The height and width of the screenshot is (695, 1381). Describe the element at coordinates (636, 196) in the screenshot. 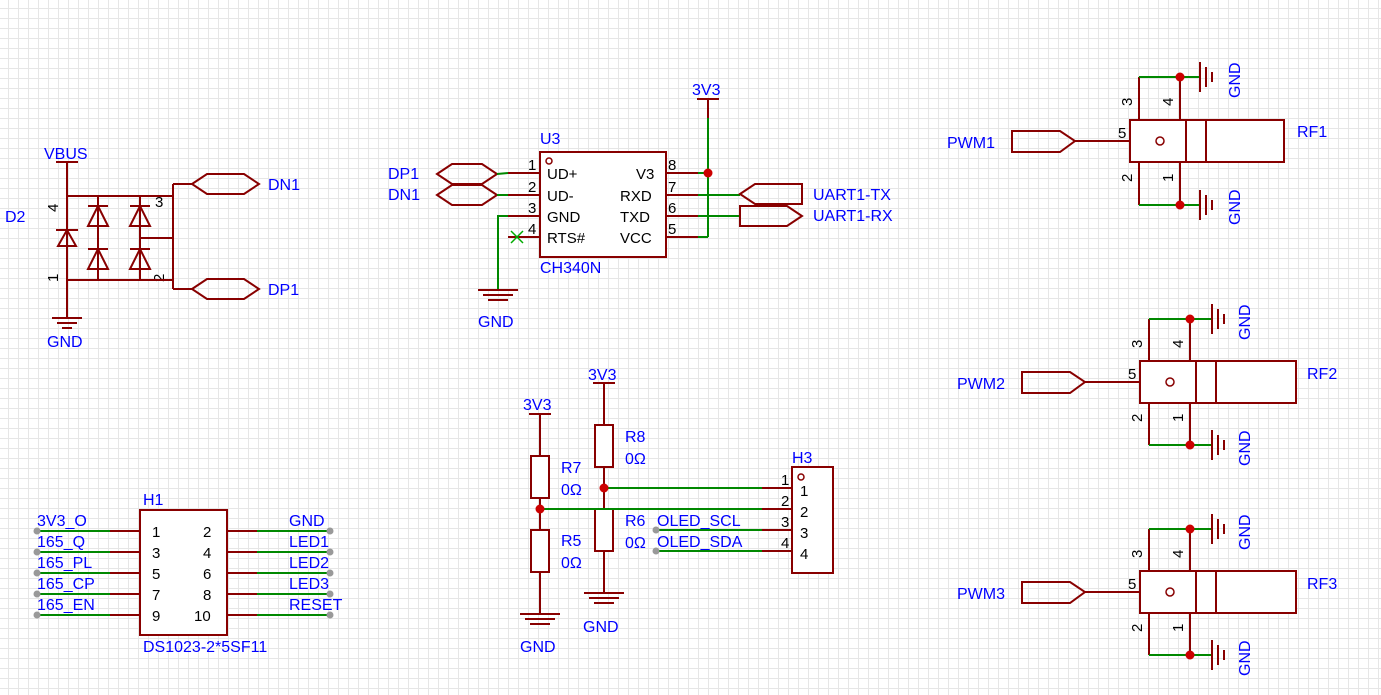

I see `svg-text: RXD` at that location.